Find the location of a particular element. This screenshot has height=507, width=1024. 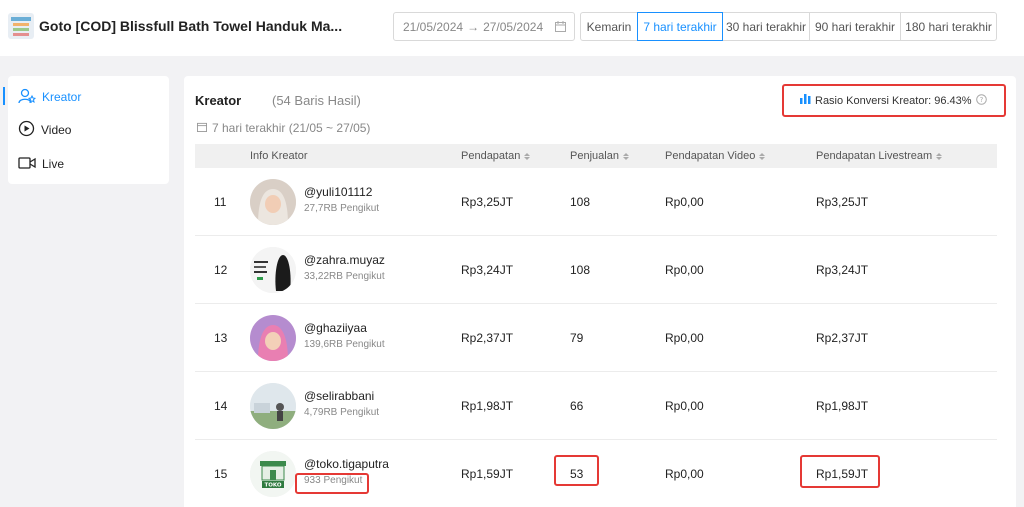

sales: 79 is located at coordinates (577, 338).